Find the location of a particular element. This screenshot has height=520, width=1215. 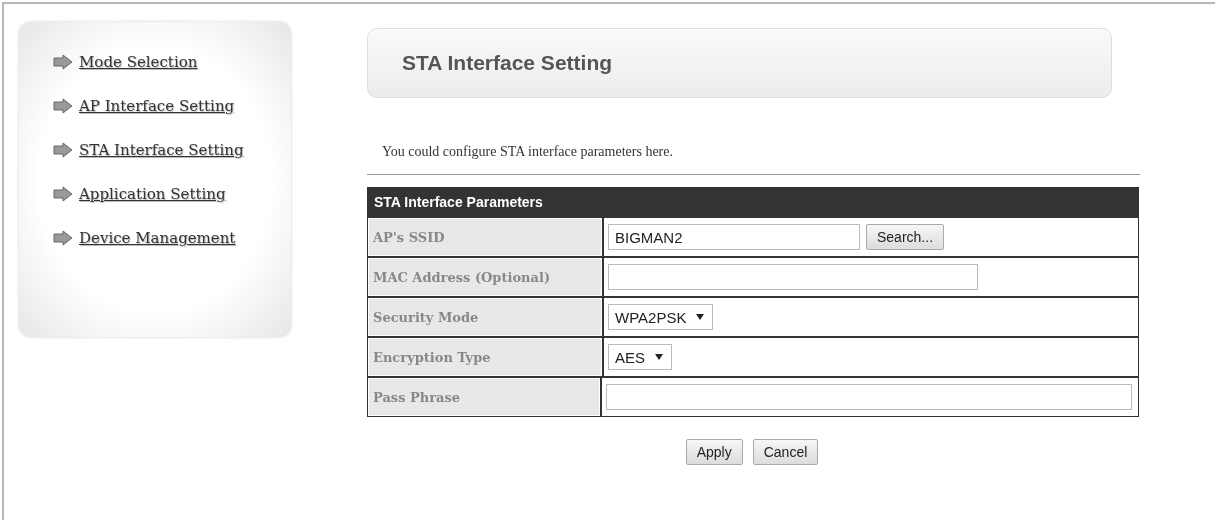

nav-link: Application Setting is located at coordinates (152, 194).